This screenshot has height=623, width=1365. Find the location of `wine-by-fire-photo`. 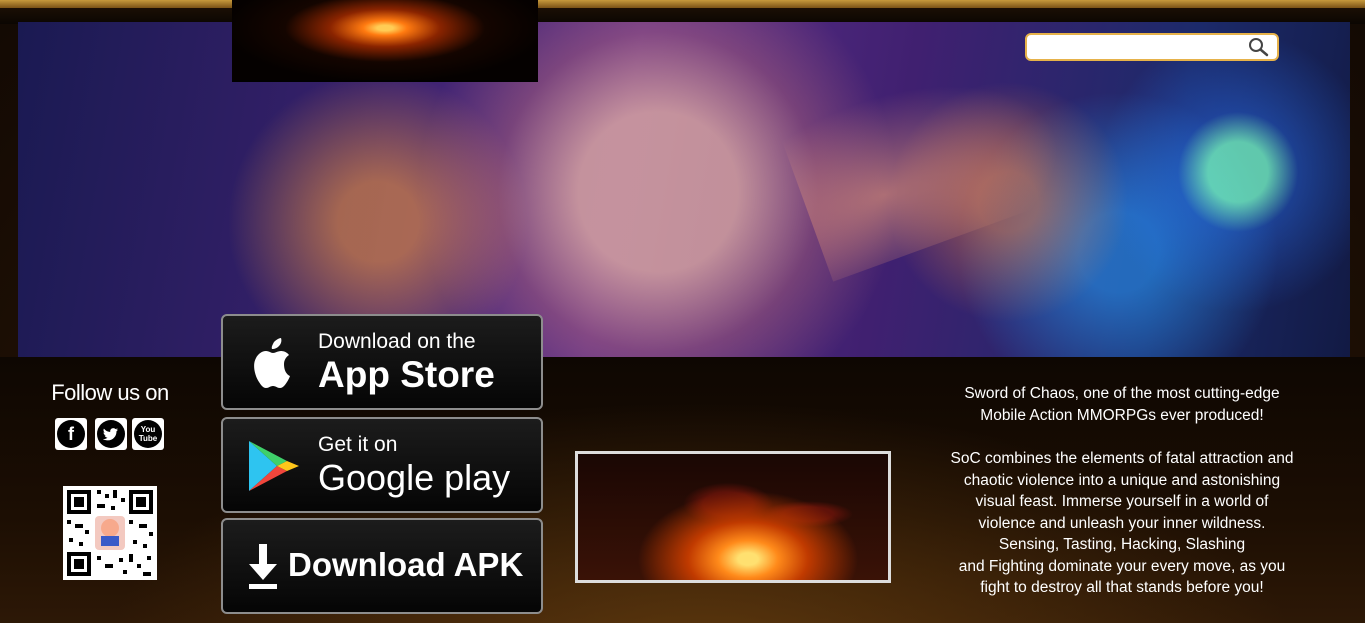

wine-by-fire-photo is located at coordinates (733, 517).